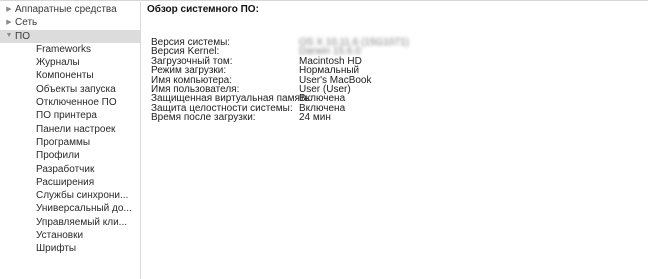  What do you see at coordinates (65, 169) in the screenshot?
I see `sidebar-item-label: Разработчик` at bounding box center [65, 169].